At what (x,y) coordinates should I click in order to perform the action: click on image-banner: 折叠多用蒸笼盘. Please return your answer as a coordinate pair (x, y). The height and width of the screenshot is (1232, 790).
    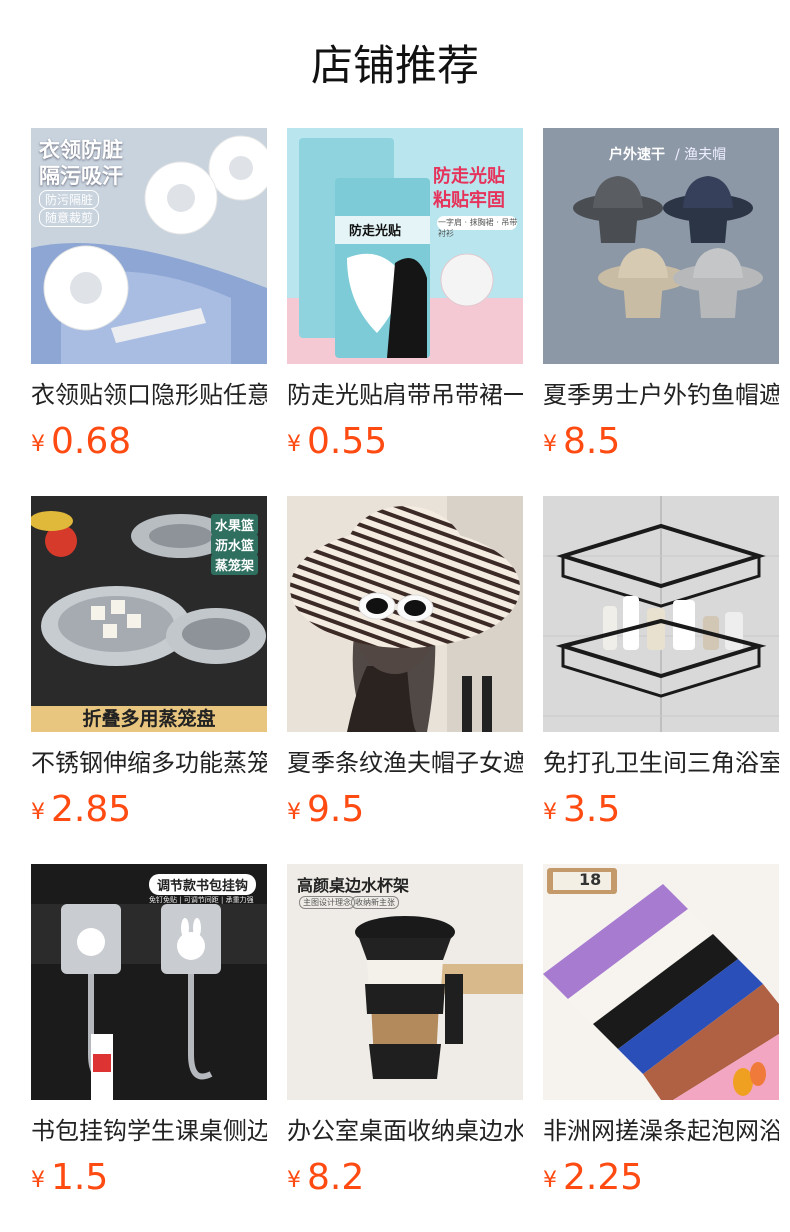
    Looking at the image, I should click on (149, 719).